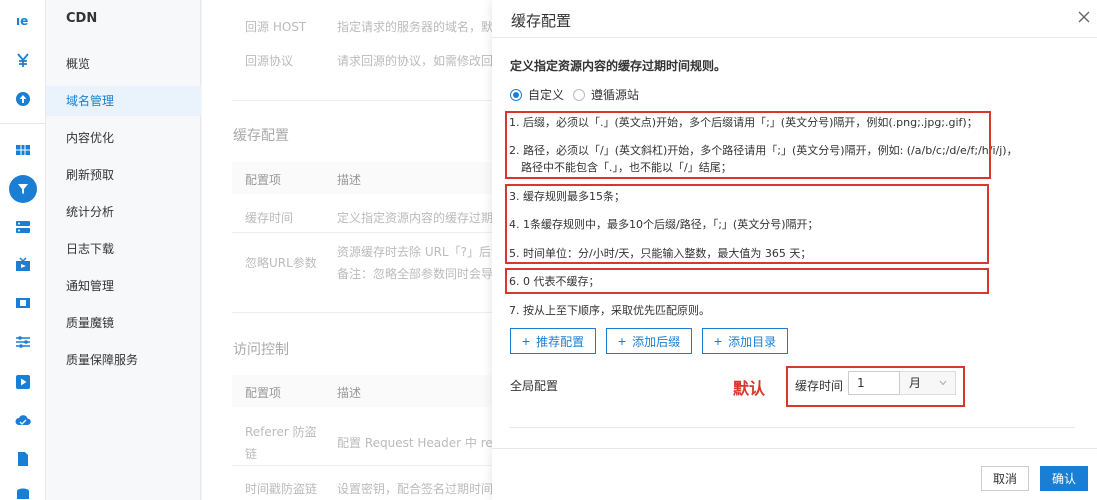 This screenshot has height=500, width=1097. I want to click on radio-custom: 自定义, so click(537, 94).